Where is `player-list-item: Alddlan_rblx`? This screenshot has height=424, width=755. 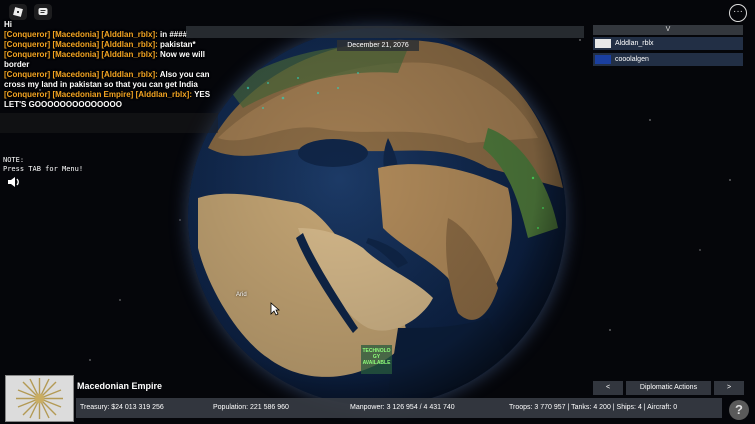
player-list-item: Alddlan_rblx is located at coordinates (668, 43).